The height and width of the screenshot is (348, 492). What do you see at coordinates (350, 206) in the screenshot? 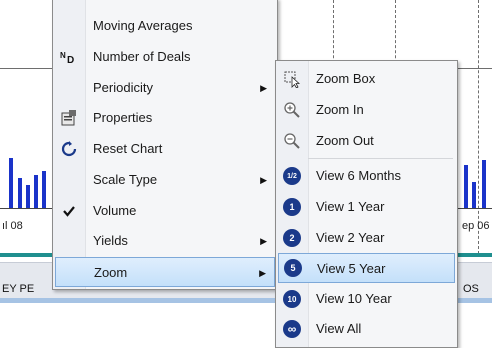
I see `menu-item-label: View 1 Year` at bounding box center [350, 206].